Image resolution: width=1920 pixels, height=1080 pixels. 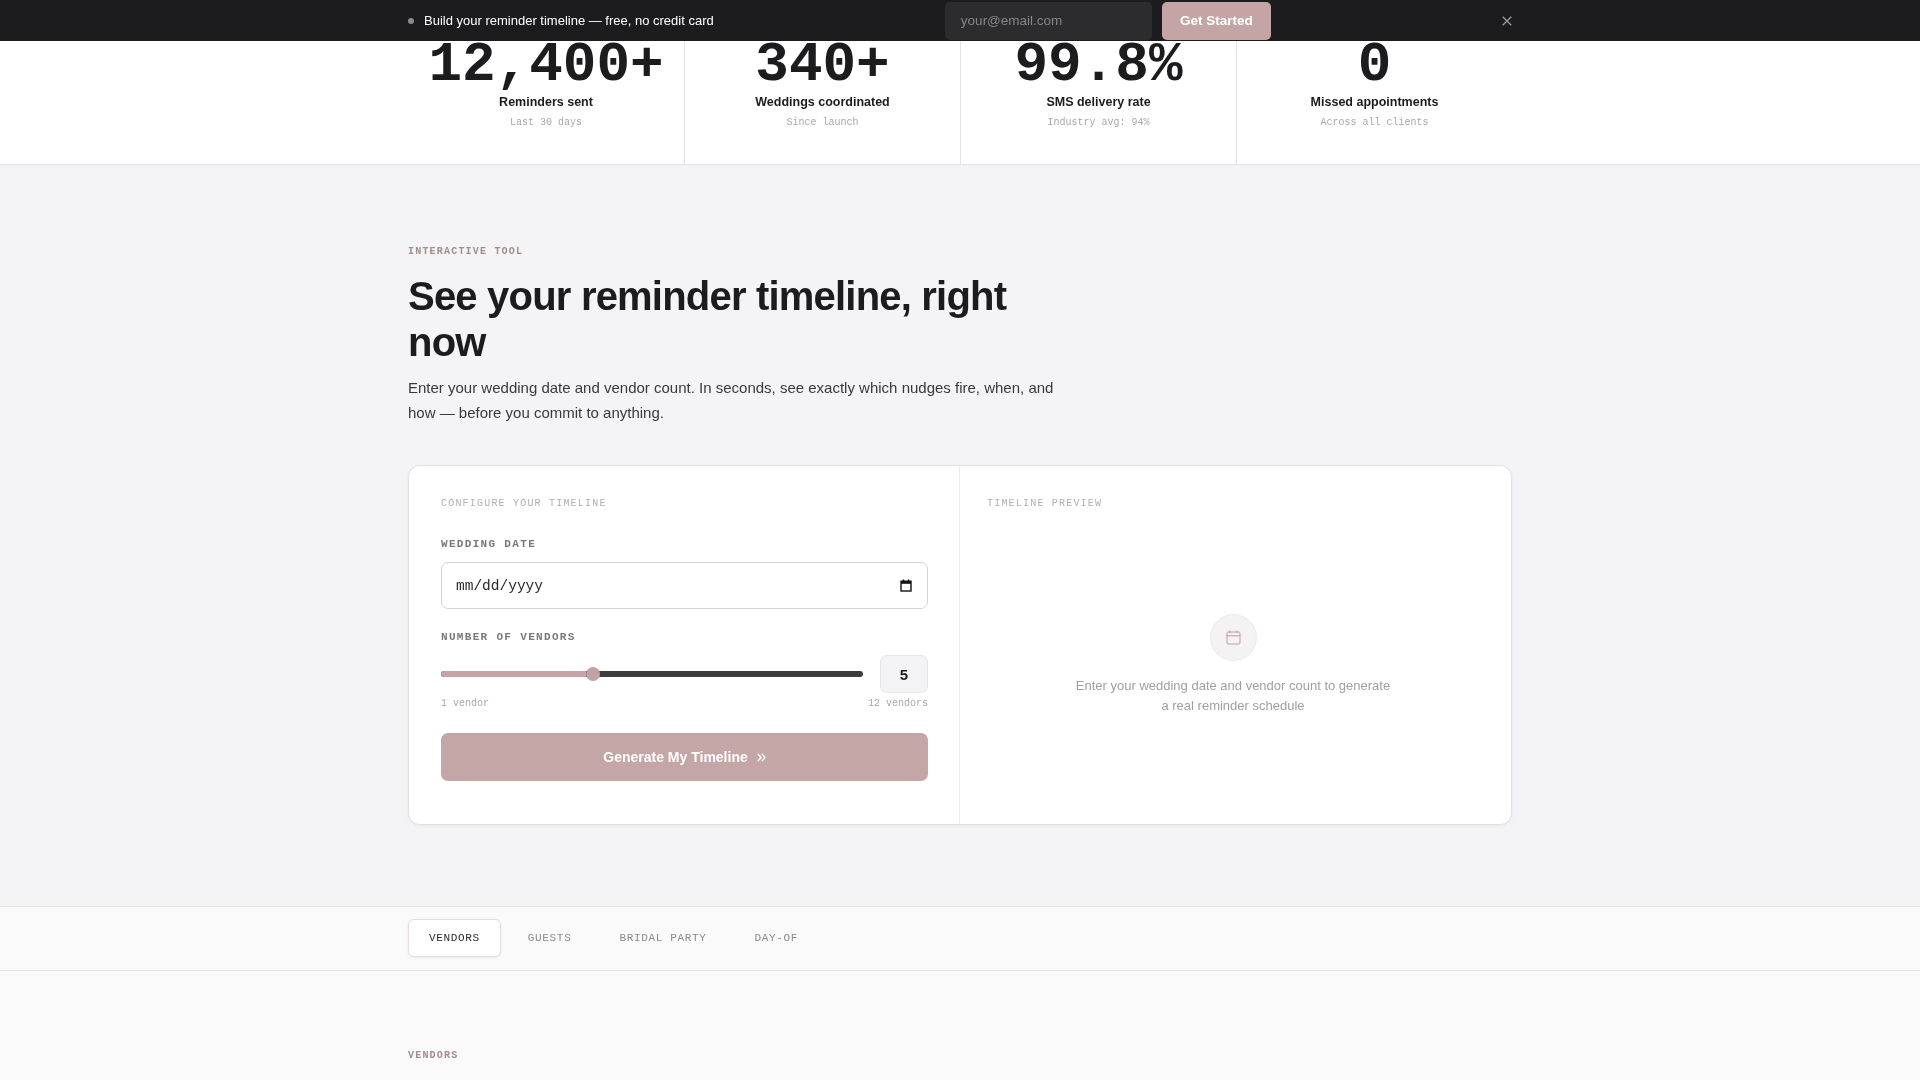 What do you see at coordinates (1045, 504) in the screenshot?
I see `panel-heading: TIMELINE PREVIEW` at bounding box center [1045, 504].